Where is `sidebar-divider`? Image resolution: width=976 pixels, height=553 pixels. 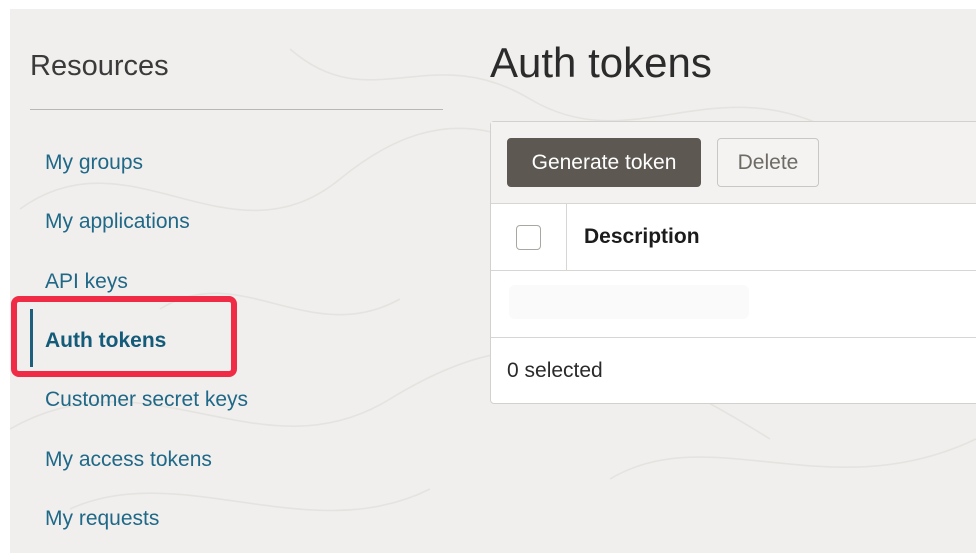
sidebar-divider is located at coordinates (236, 109).